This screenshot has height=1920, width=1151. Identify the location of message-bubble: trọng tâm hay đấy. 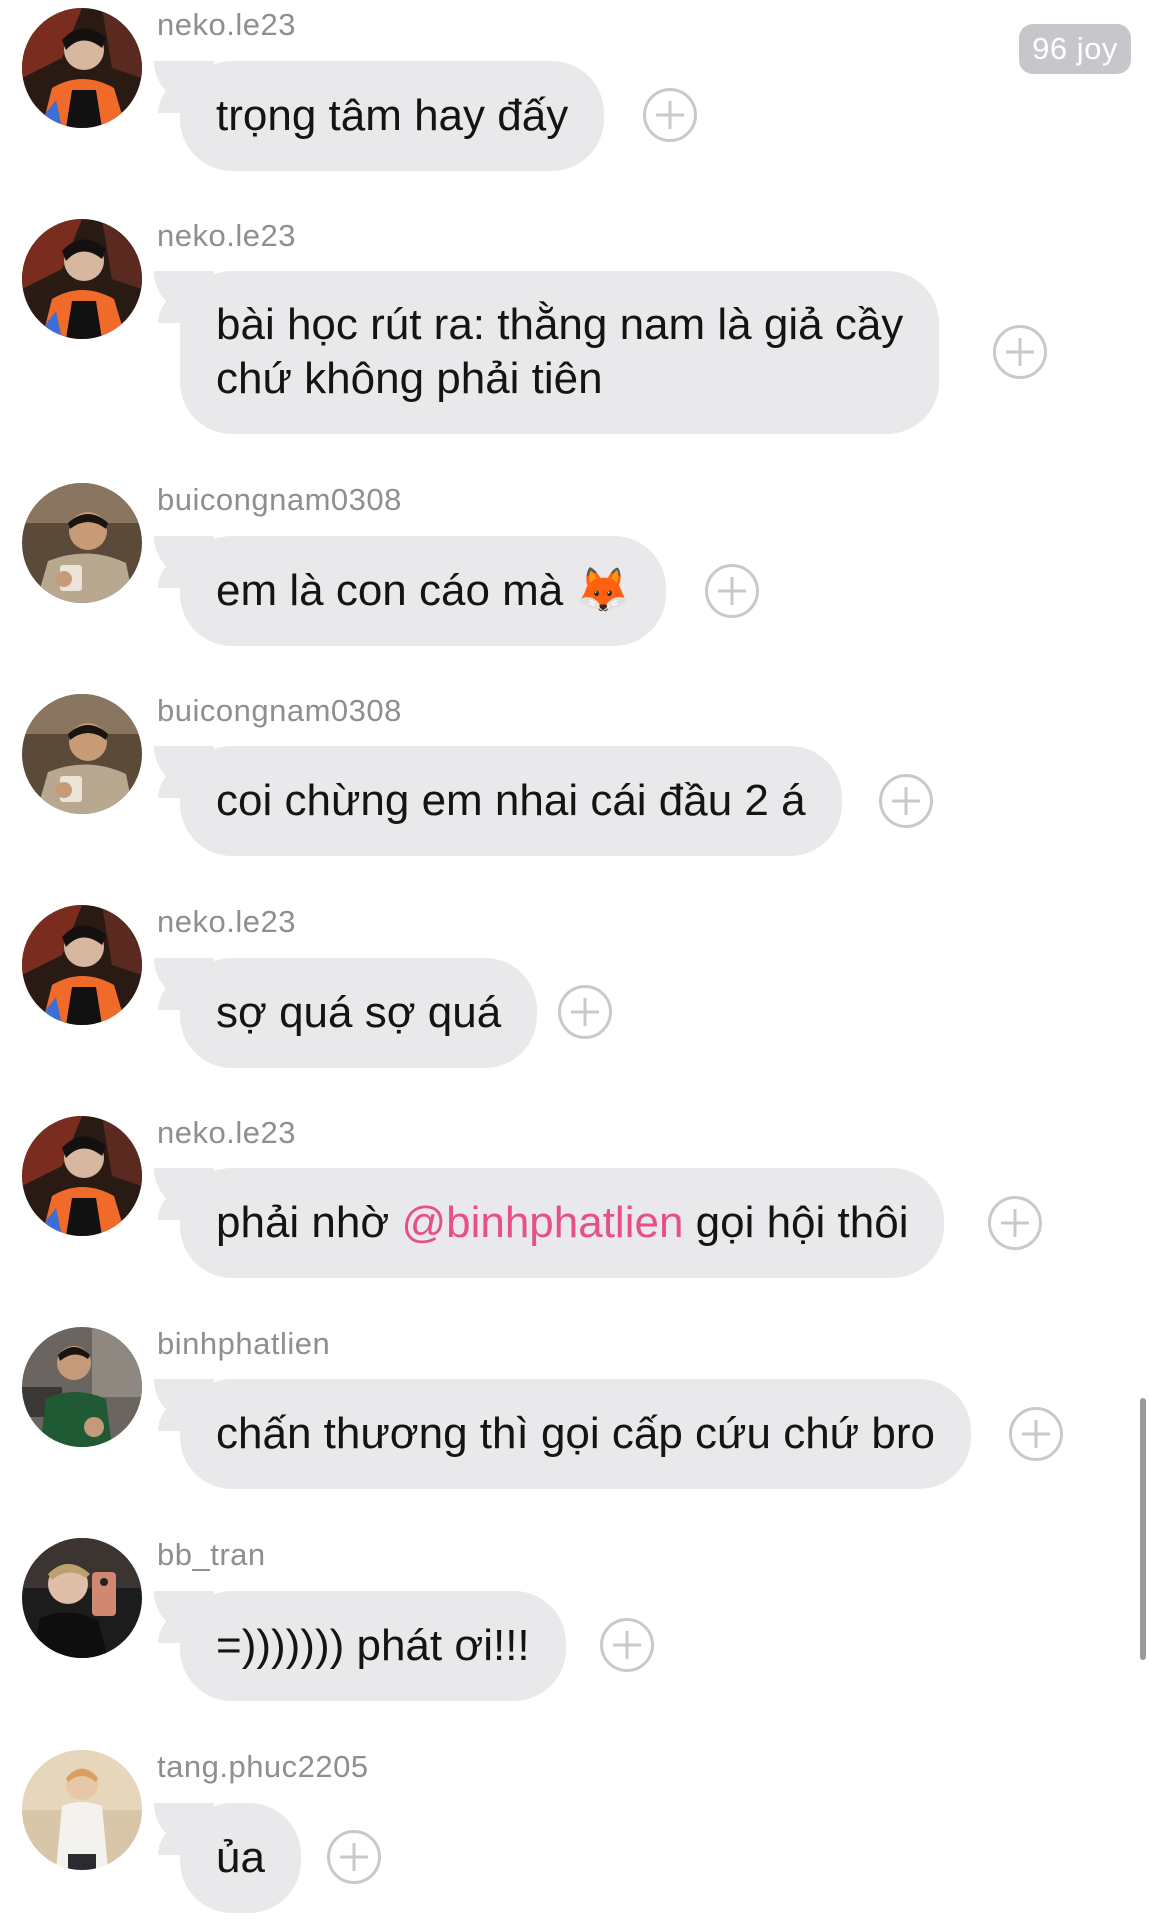
(379, 116).